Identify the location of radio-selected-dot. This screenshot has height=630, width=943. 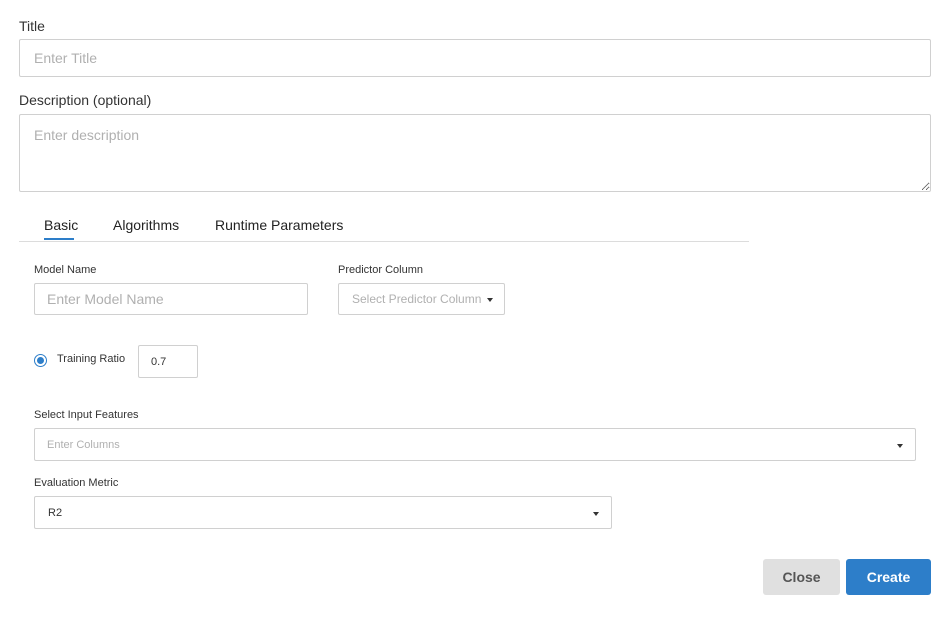
(40, 360).